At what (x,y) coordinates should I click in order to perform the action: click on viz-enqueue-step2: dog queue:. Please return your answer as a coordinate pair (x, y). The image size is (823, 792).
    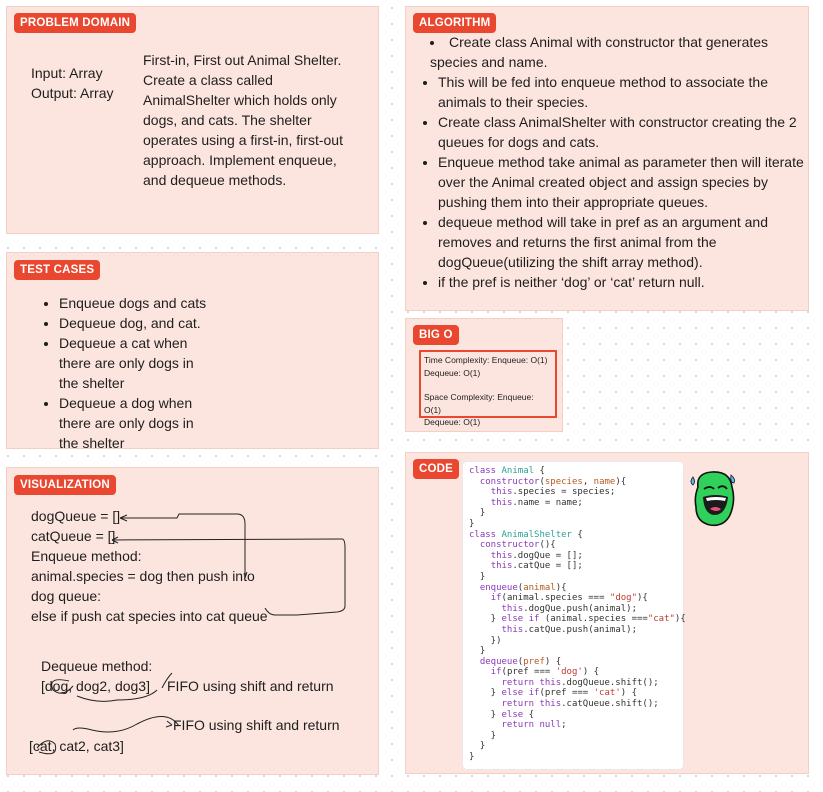
    Looking at the image, I should click on (66, 596).